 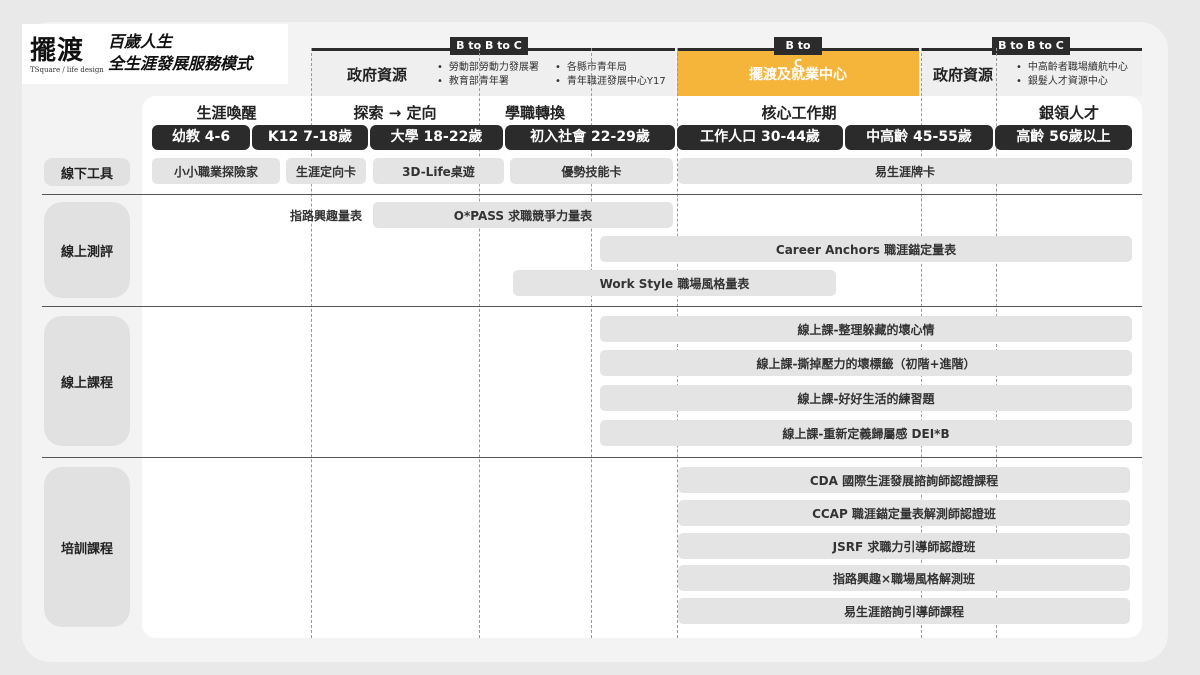 I want to click on gov-left-bullets-b: 各縣市青年局 青年職涯發展中心Y17, so click(x=610, y=75).